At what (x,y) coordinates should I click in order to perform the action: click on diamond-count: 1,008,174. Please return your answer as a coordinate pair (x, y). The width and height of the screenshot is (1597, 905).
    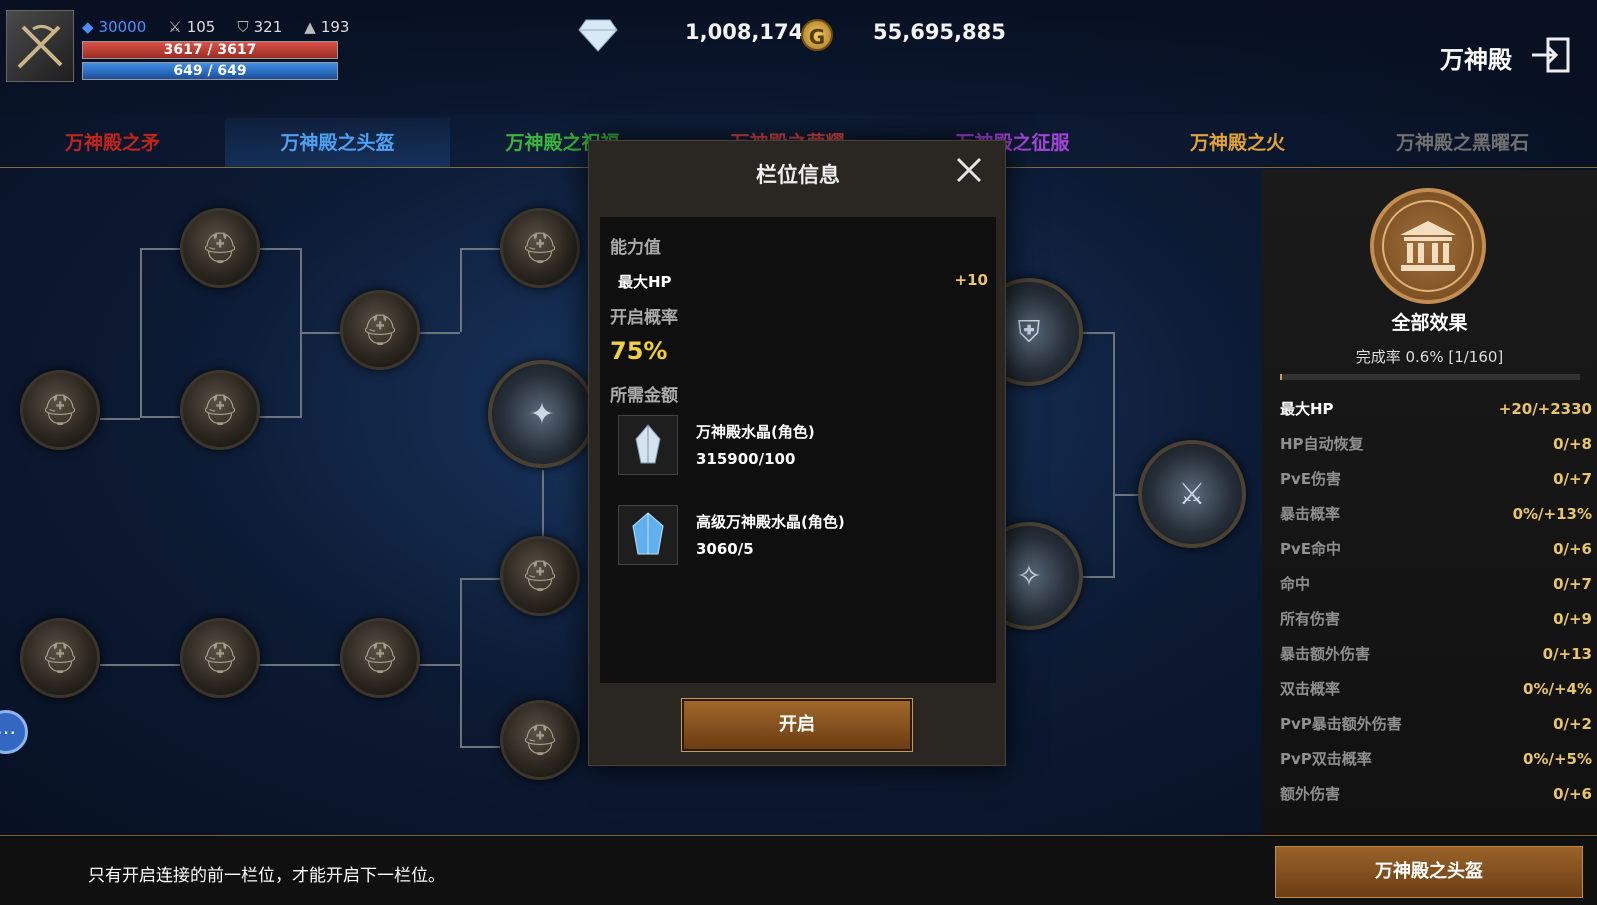
    Looking at the image, I should click on (744, 32).